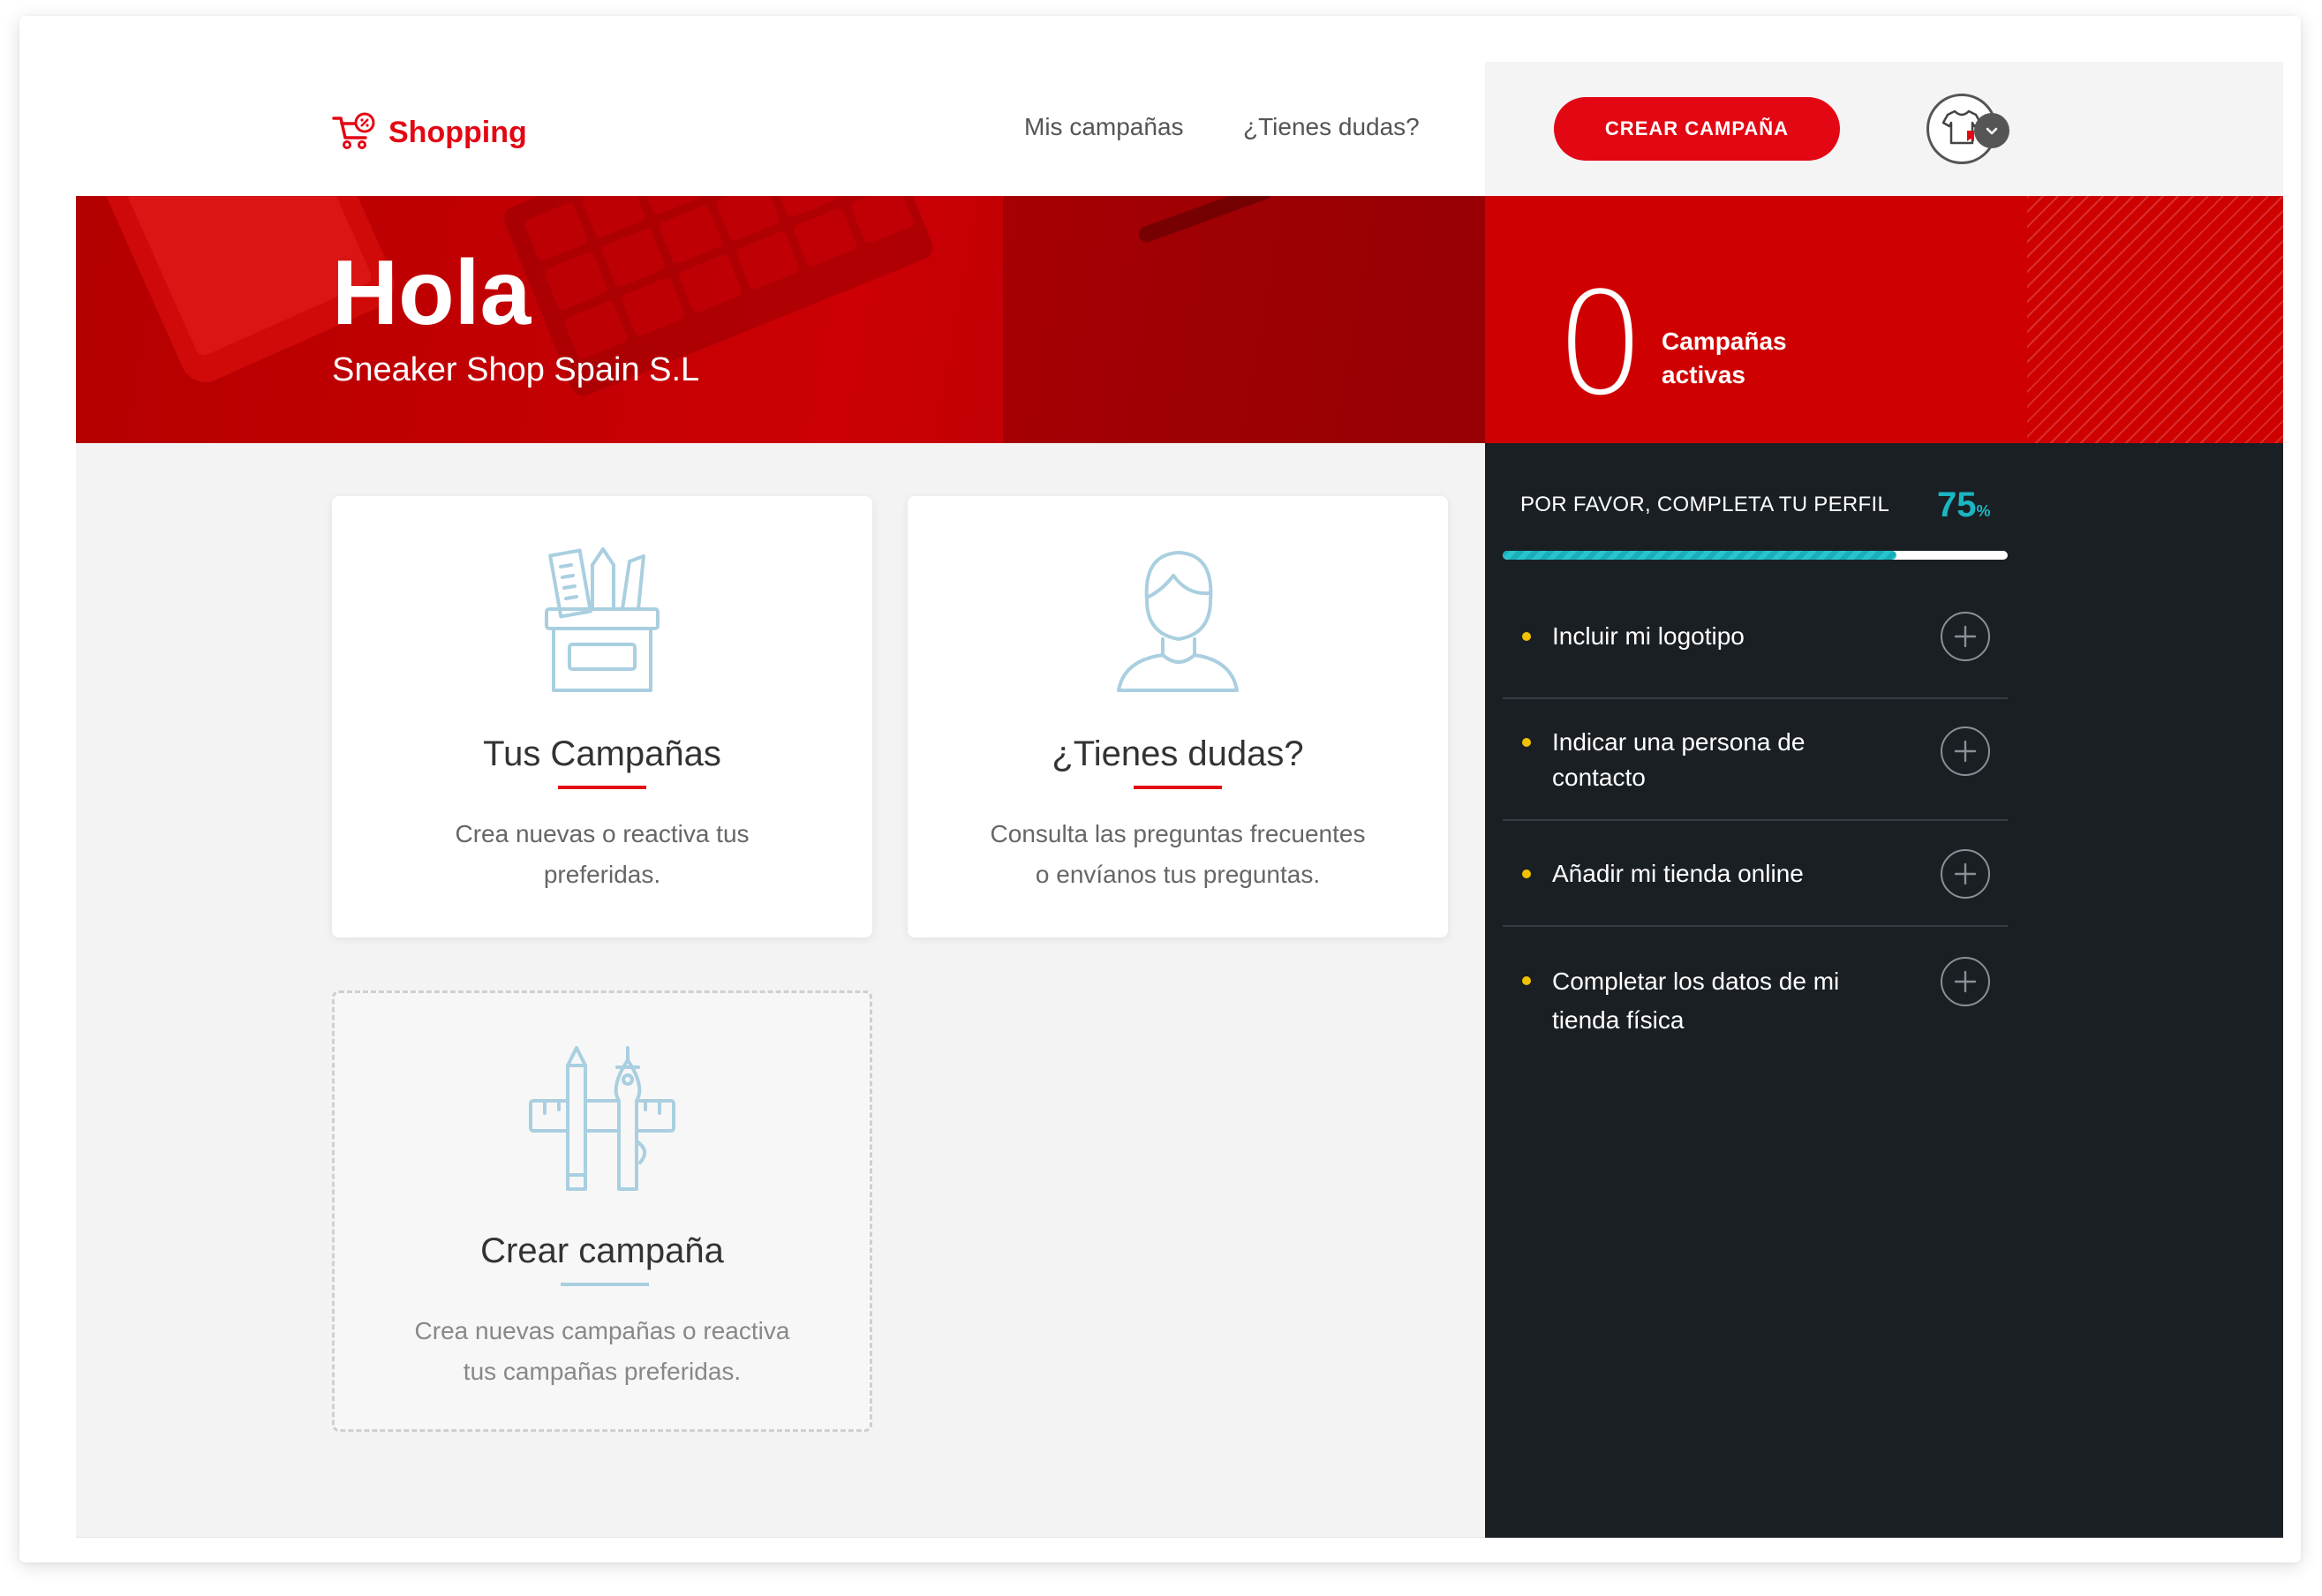  I want to click on task-item-physical-store: Completar los datos de mi tienda física, so click(1755, 993).